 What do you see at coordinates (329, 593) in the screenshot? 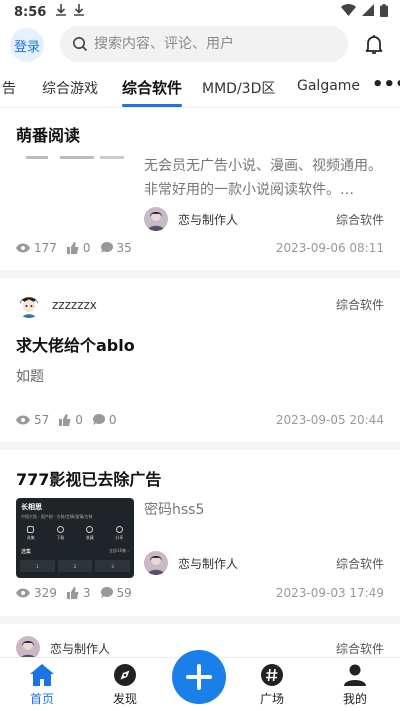
I see `post-date: 2023-09-03 17:49` at bounding box center [329, 593].